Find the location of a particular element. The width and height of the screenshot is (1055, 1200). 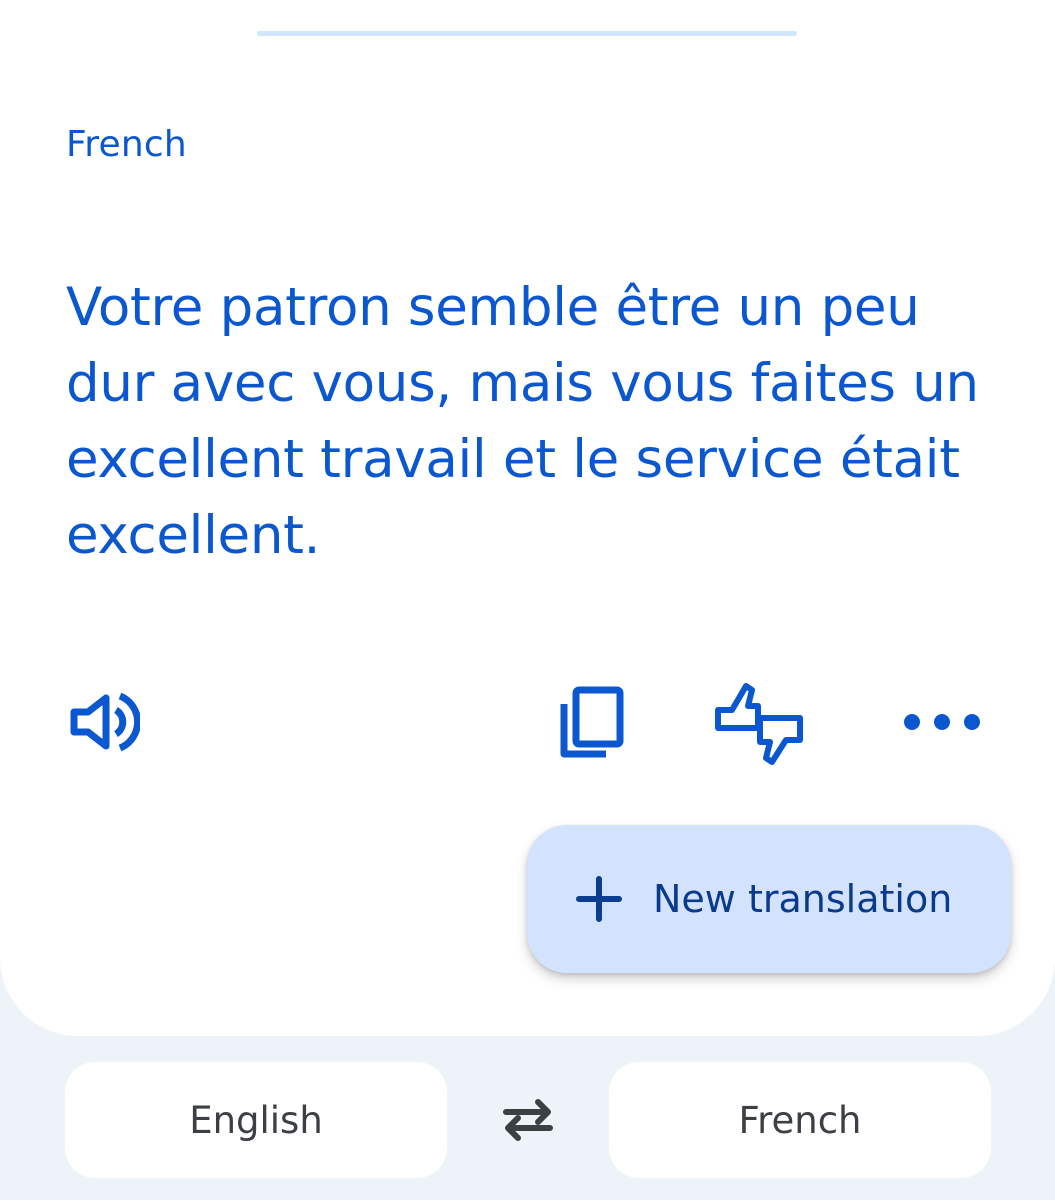

swap-arrows-icon is located at coordinates (528, 1120).